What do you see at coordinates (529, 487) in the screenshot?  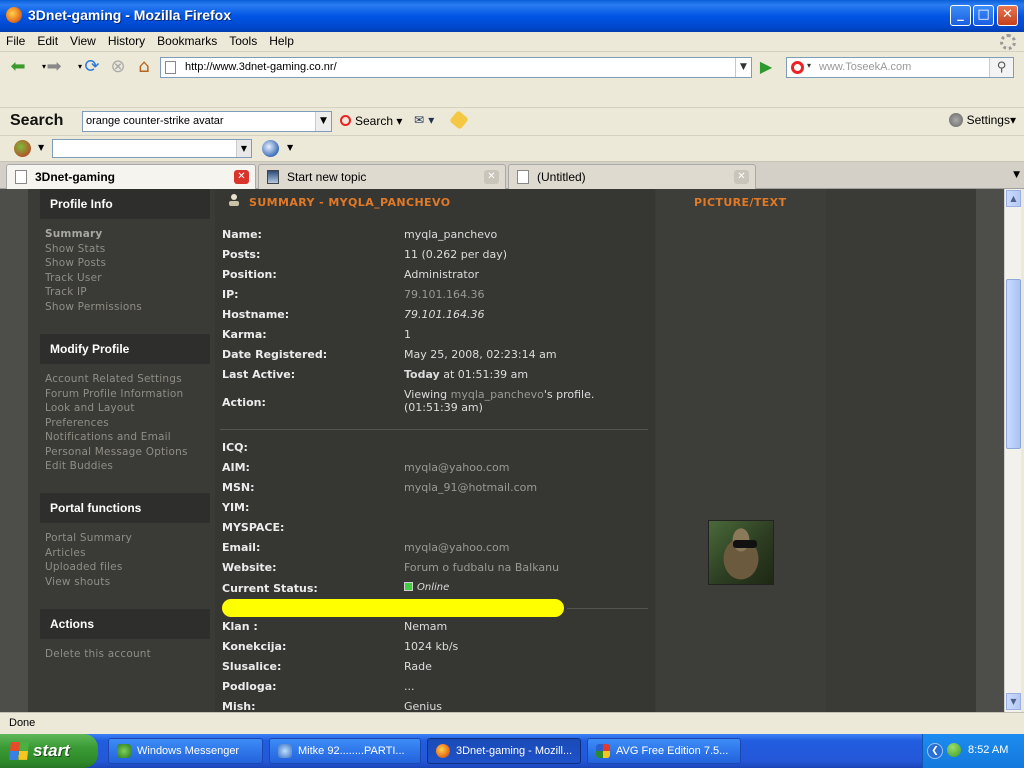 I see `msn-link: myqla_91@hotmail.com` at bounding box center [529, 487].